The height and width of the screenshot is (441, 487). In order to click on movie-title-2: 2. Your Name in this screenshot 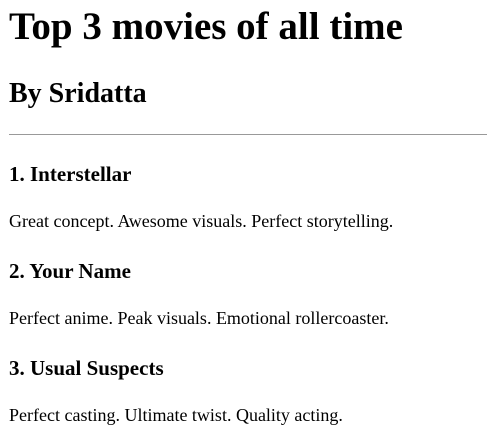, I will do `click(70, 271)`.